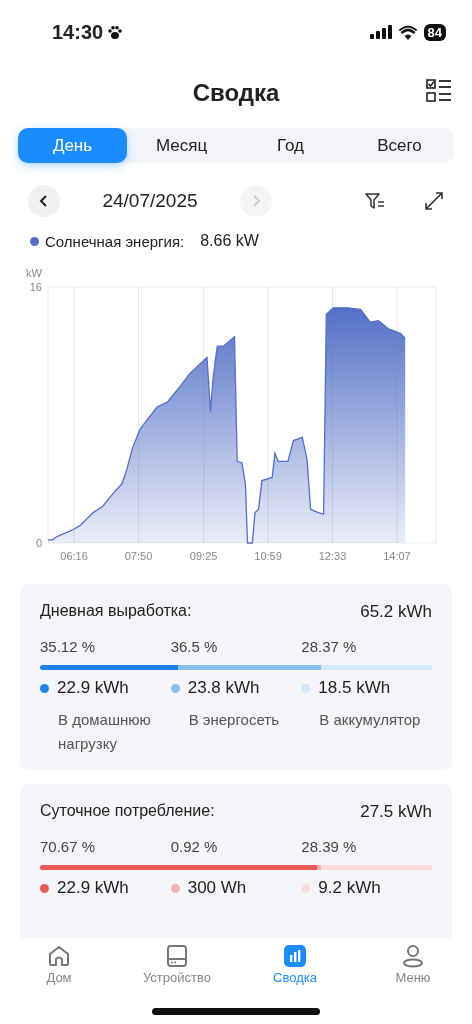 The width and height of the screenshot is (472, 1024). What do you see at coordinates (223, 688) in the screenshot?
I see `energy-value: 23.8 kWh` at bounding box center [223, 688].